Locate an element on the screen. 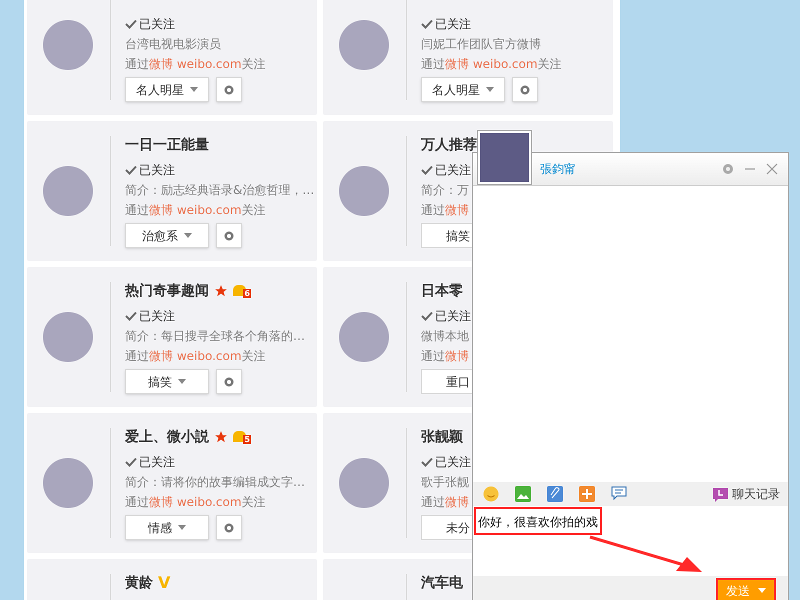 The width and height of the screenshot is (800, 600). account-name: 一日一正能量 is located at coordinates (167, 145).